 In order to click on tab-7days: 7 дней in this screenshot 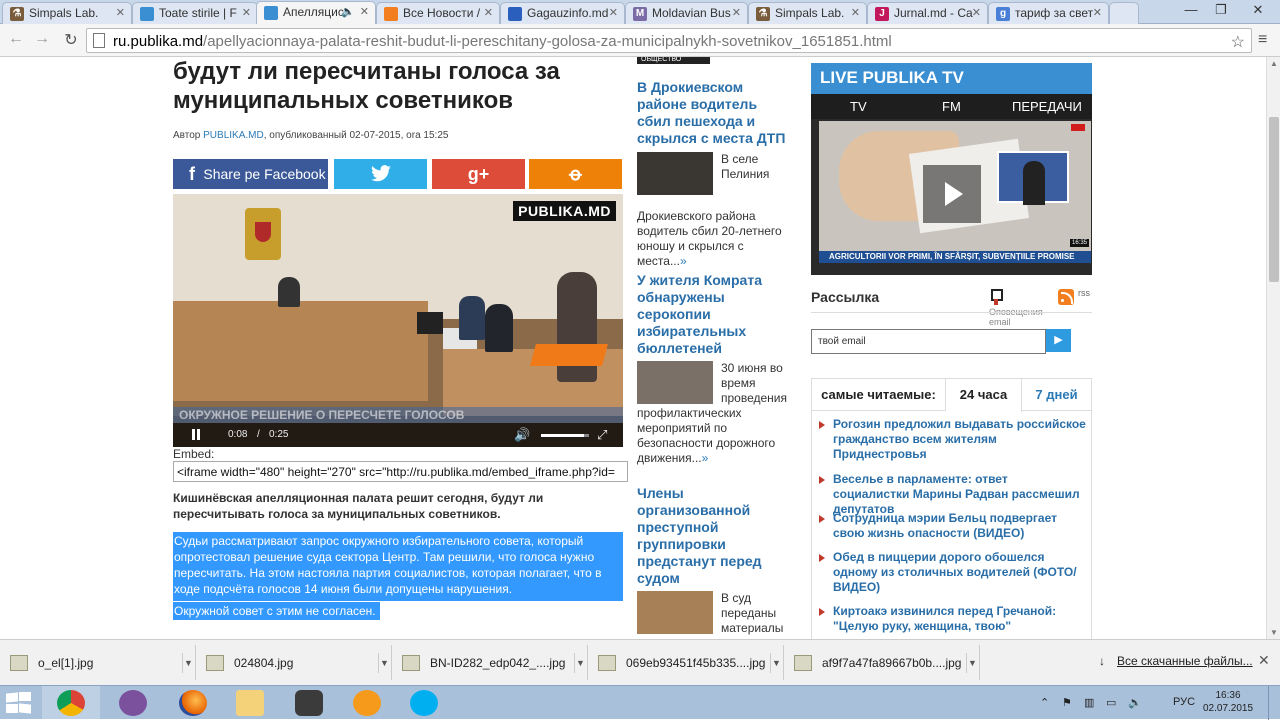, I will do `click(1056, 395)`.